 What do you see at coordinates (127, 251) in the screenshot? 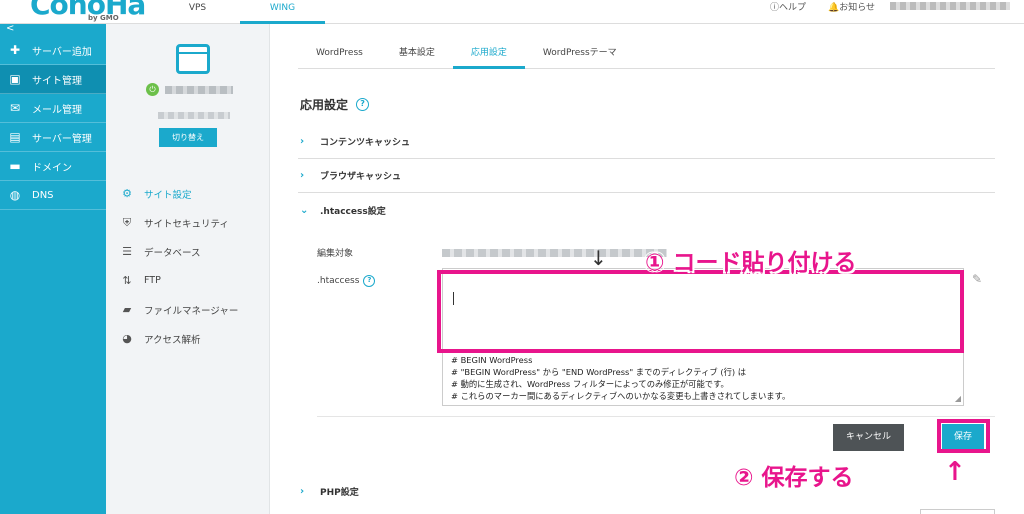
I see `database-icon: ☰` at bounding box center [127, 251].